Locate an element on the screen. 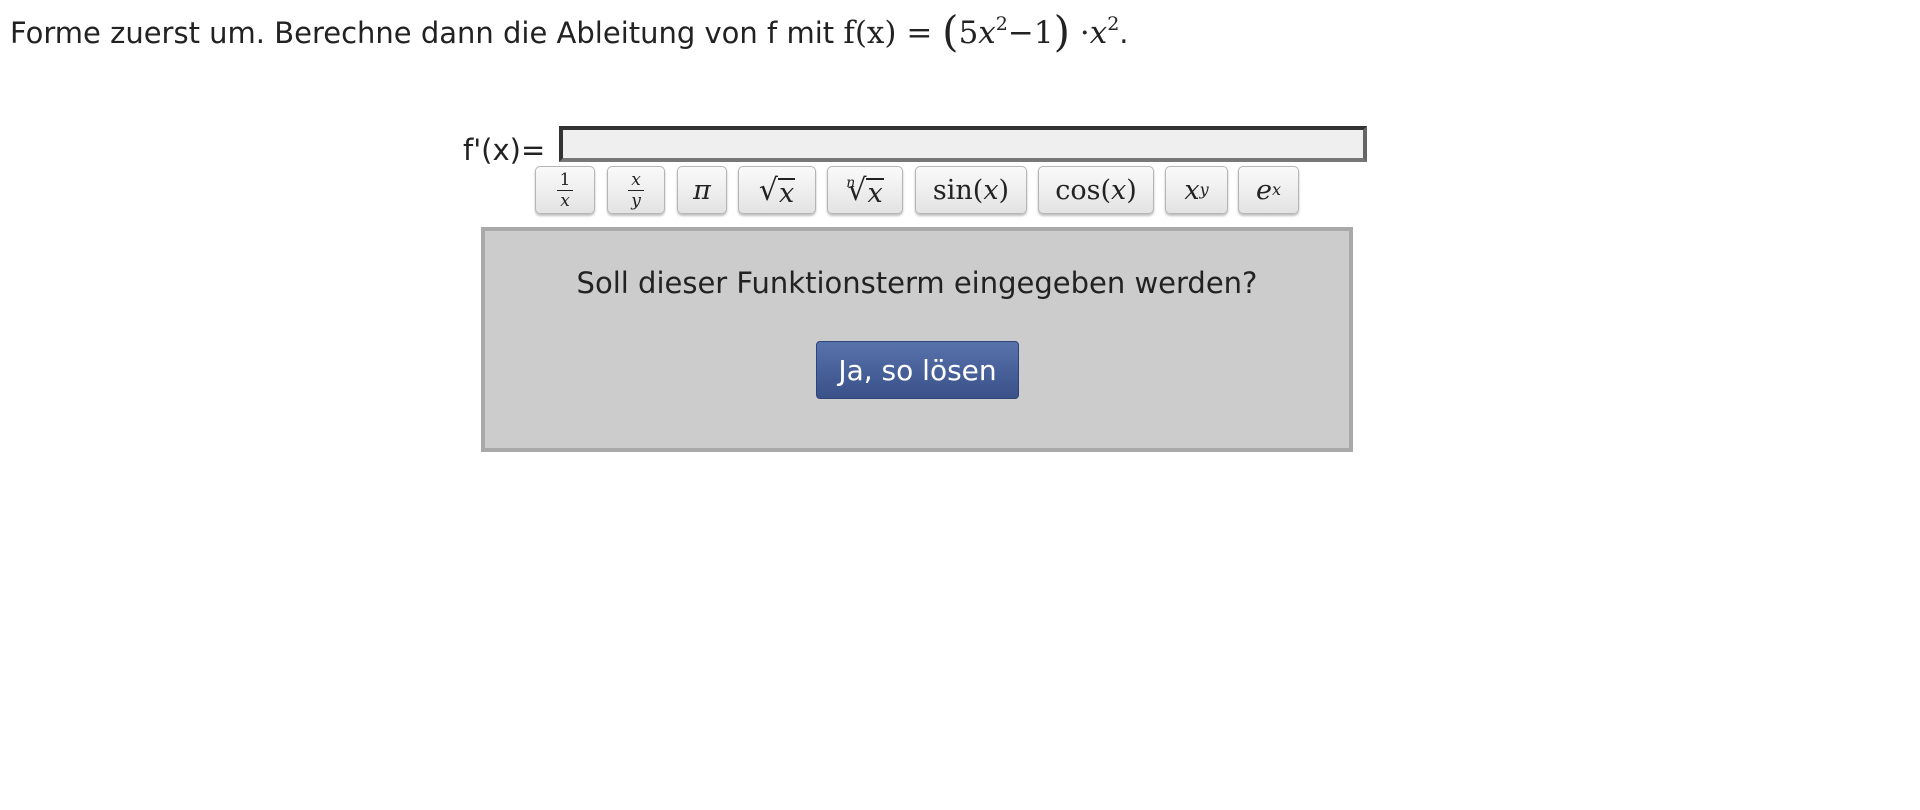 Image resolution: width=1920 pixels, height=810 pixels. task-formula: f(x) = (5x2−1) ·x2 is located at coordinates (981, 32).